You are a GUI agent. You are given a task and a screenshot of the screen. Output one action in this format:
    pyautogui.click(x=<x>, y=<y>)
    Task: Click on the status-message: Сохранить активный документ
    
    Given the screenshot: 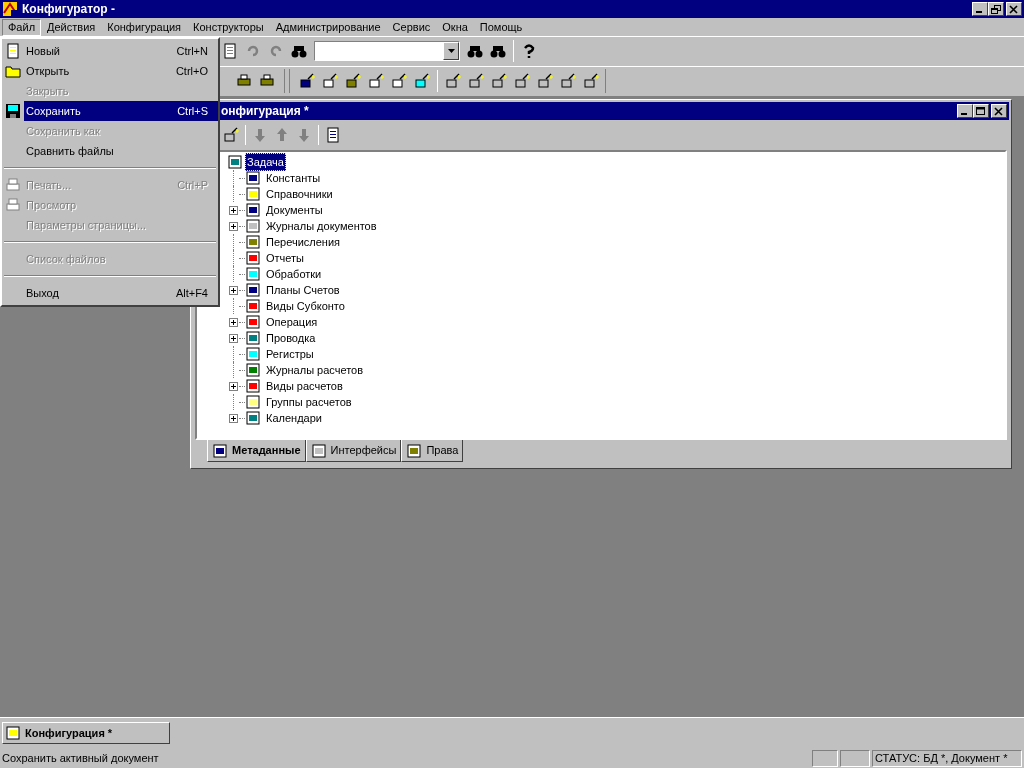 What is the action you would take?
    pyautogui.click(x=81, y=758)
    